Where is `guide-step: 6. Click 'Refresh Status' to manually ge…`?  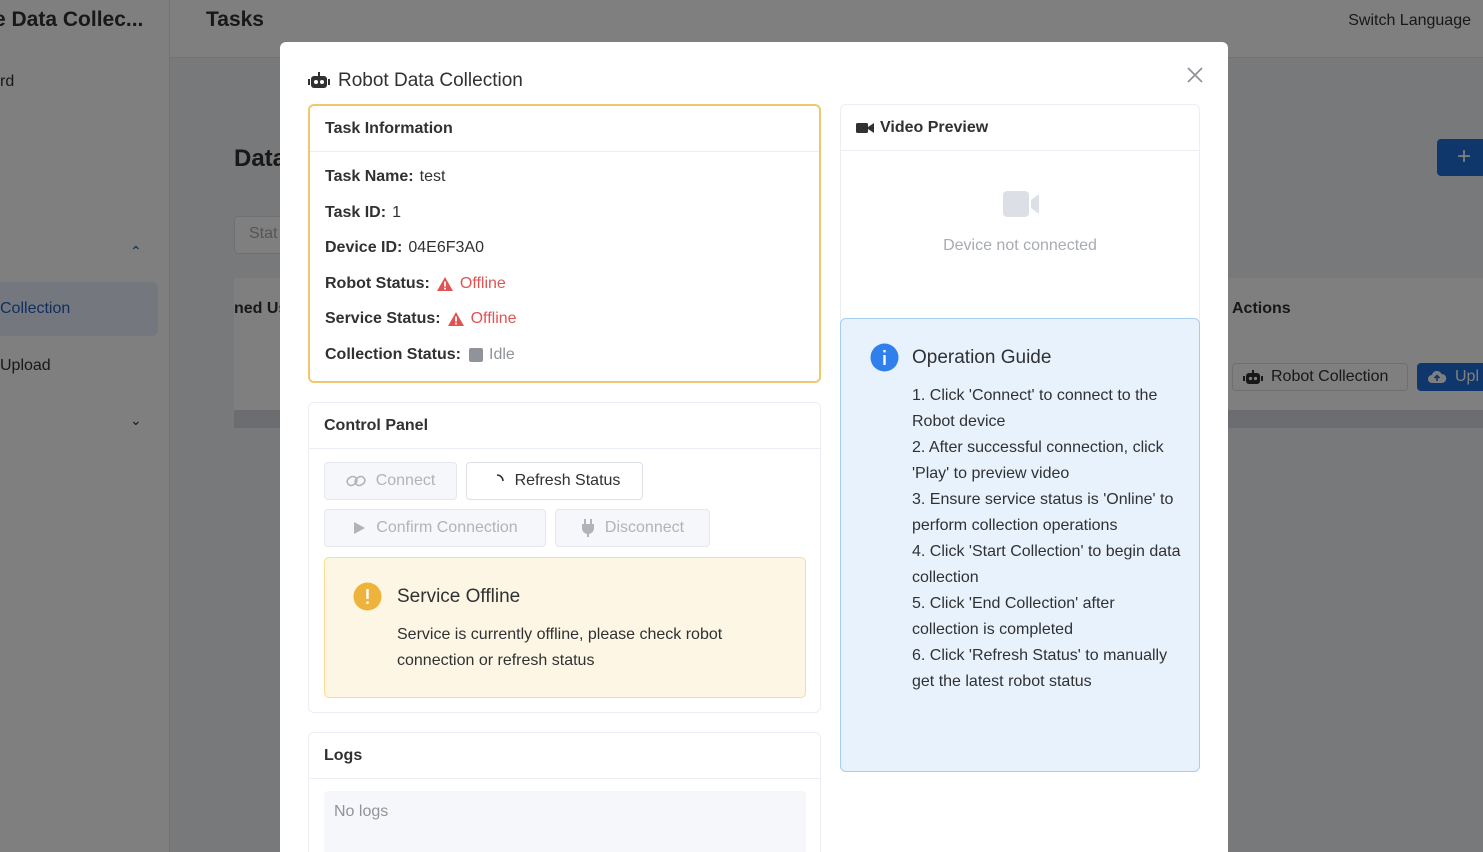
guide-step: 6. Click 'Refresh Status' to manually ge… is located at coordinates (1040, 668).